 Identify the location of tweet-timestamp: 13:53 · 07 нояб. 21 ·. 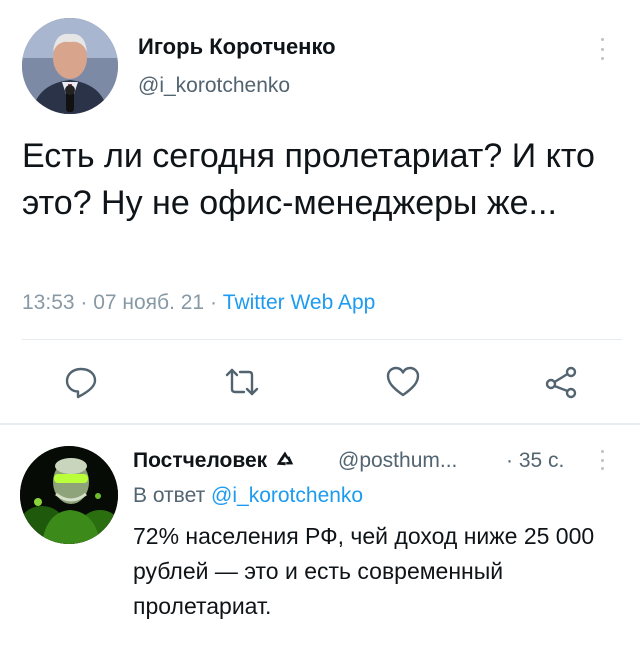
(122, 302).